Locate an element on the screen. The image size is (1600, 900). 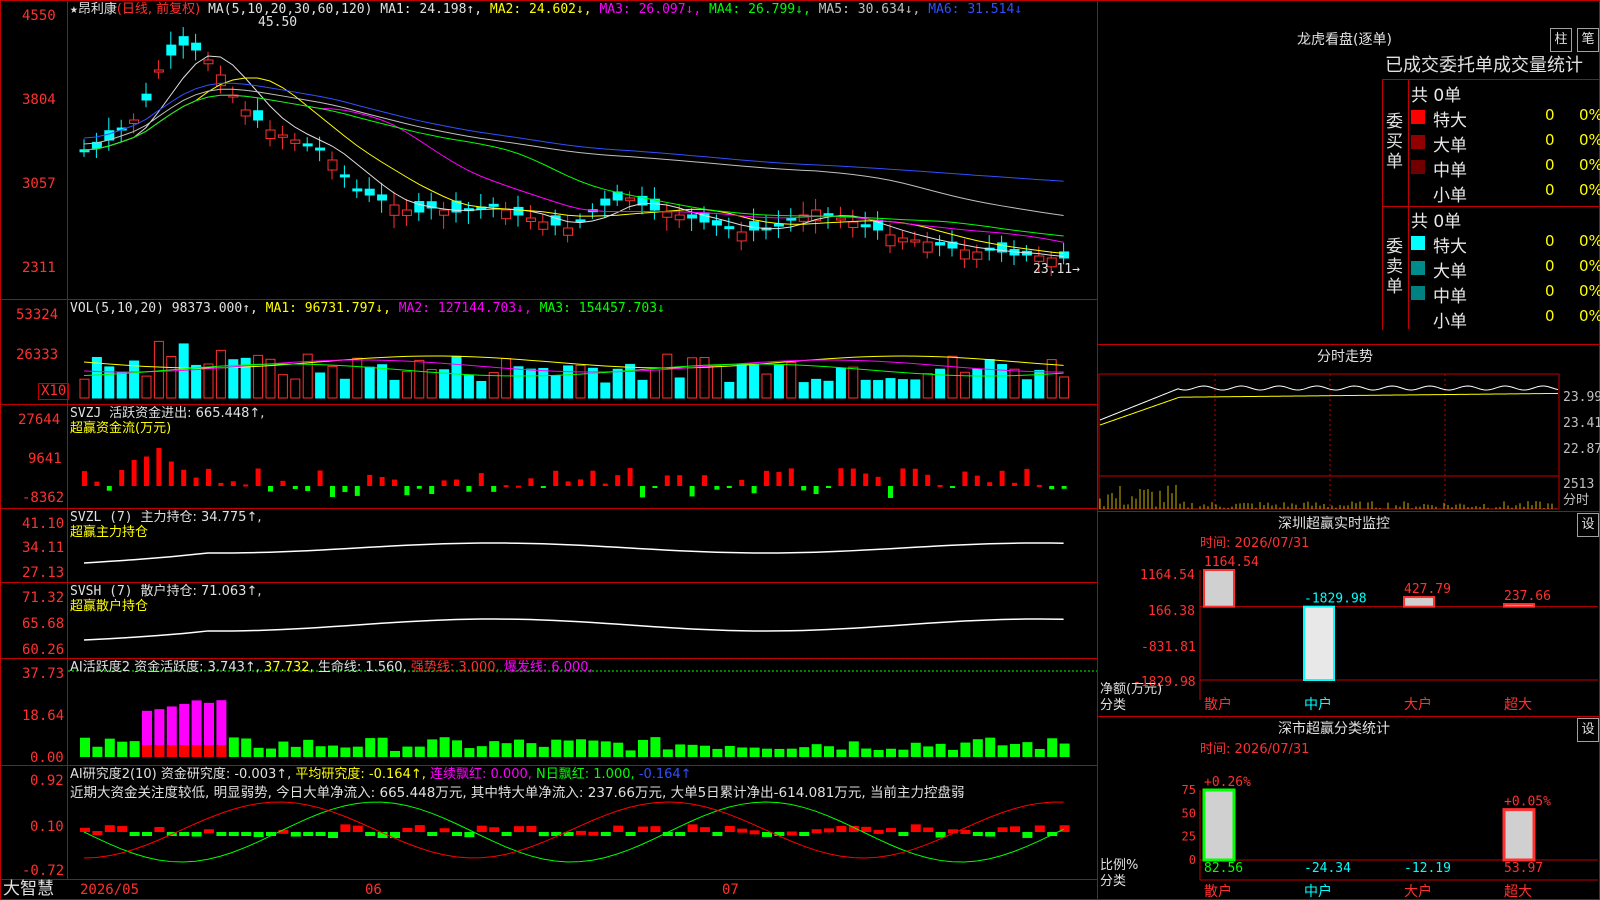
buy-row-pct-1: 0% is located at coordinates (1589, 140).